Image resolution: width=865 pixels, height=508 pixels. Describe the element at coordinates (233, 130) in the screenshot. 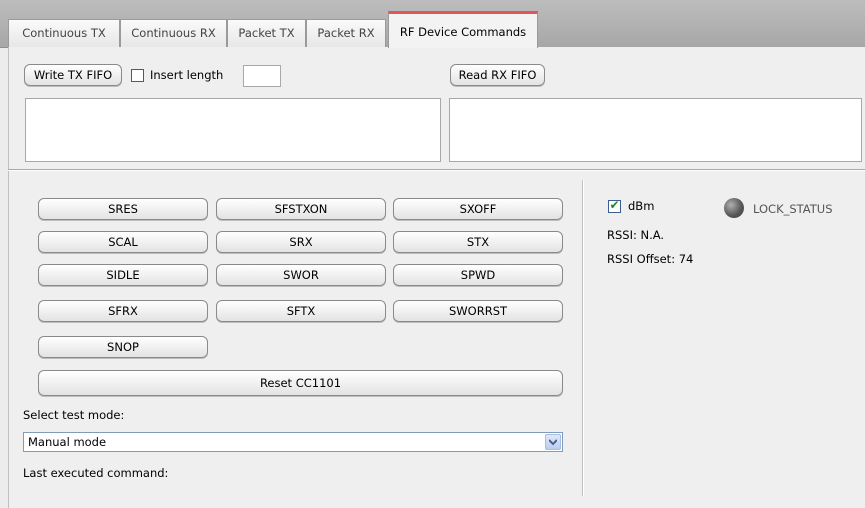

I see `tx-fifo-textarea` at that location.